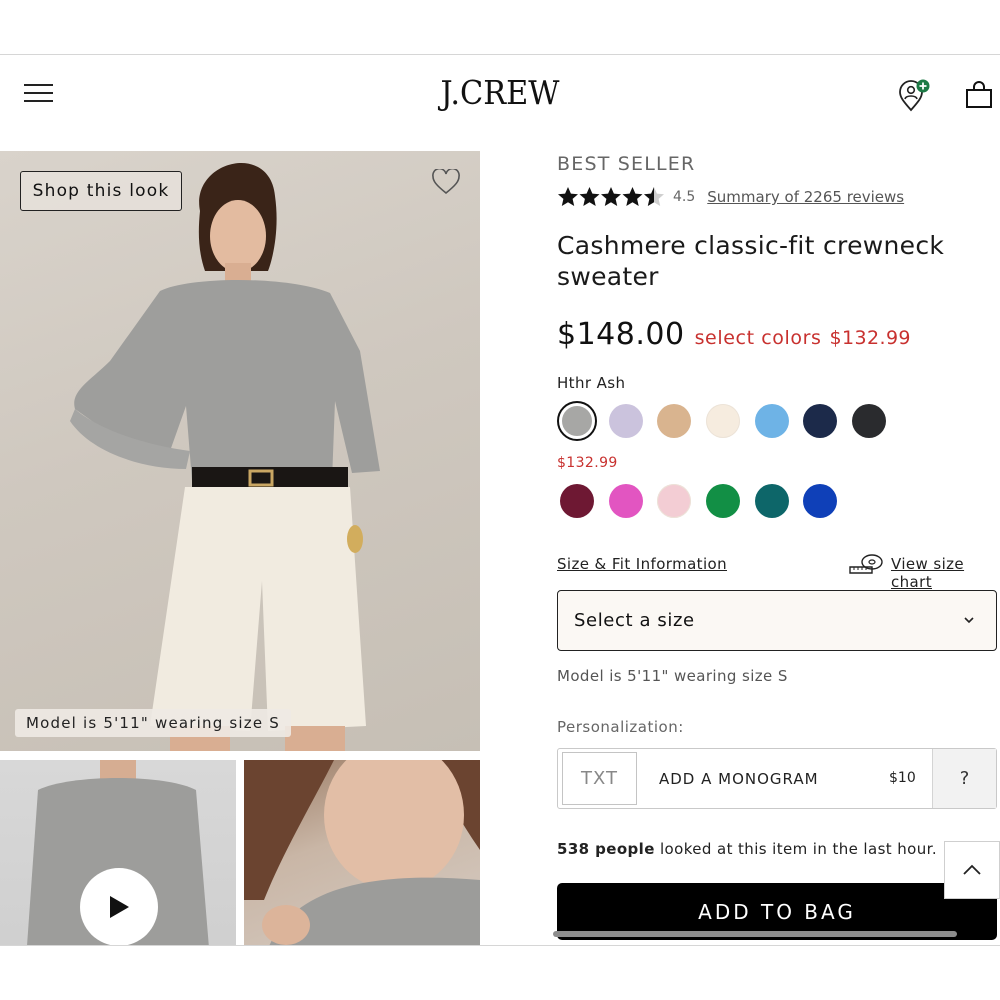  Describe the element at coordinates (620, 727) in the screenshot. I see `personalization-label: Personalization:` at that location.